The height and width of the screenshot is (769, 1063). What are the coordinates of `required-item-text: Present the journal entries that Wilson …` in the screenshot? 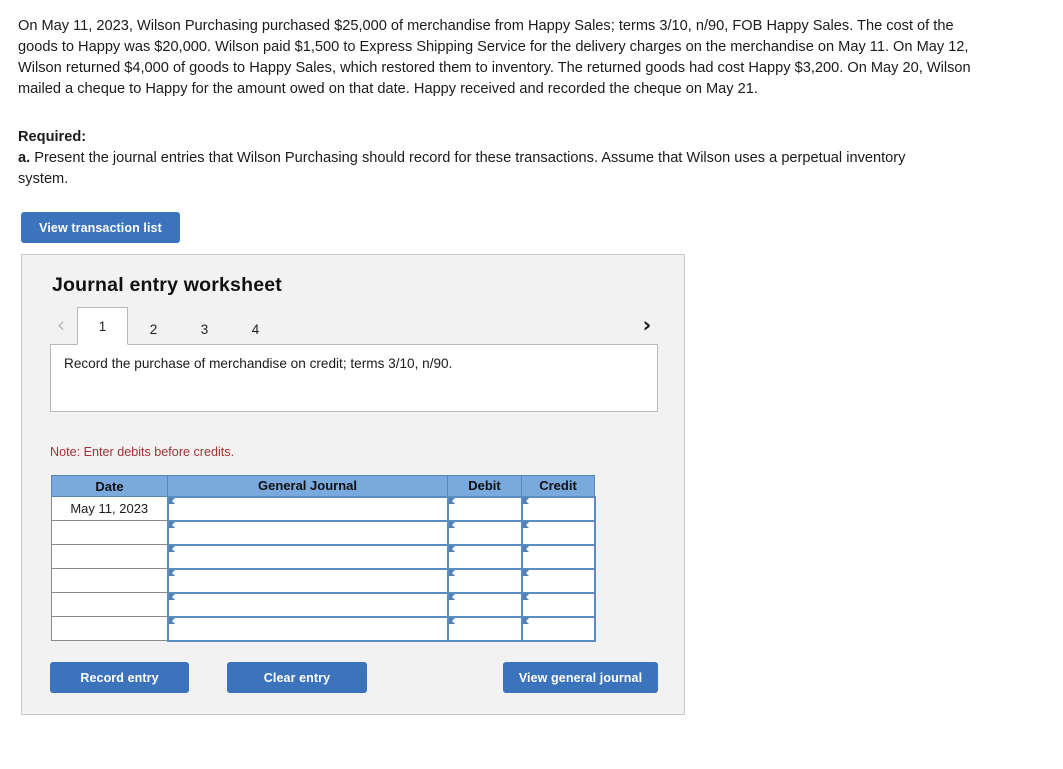 It's located at (462, 168).